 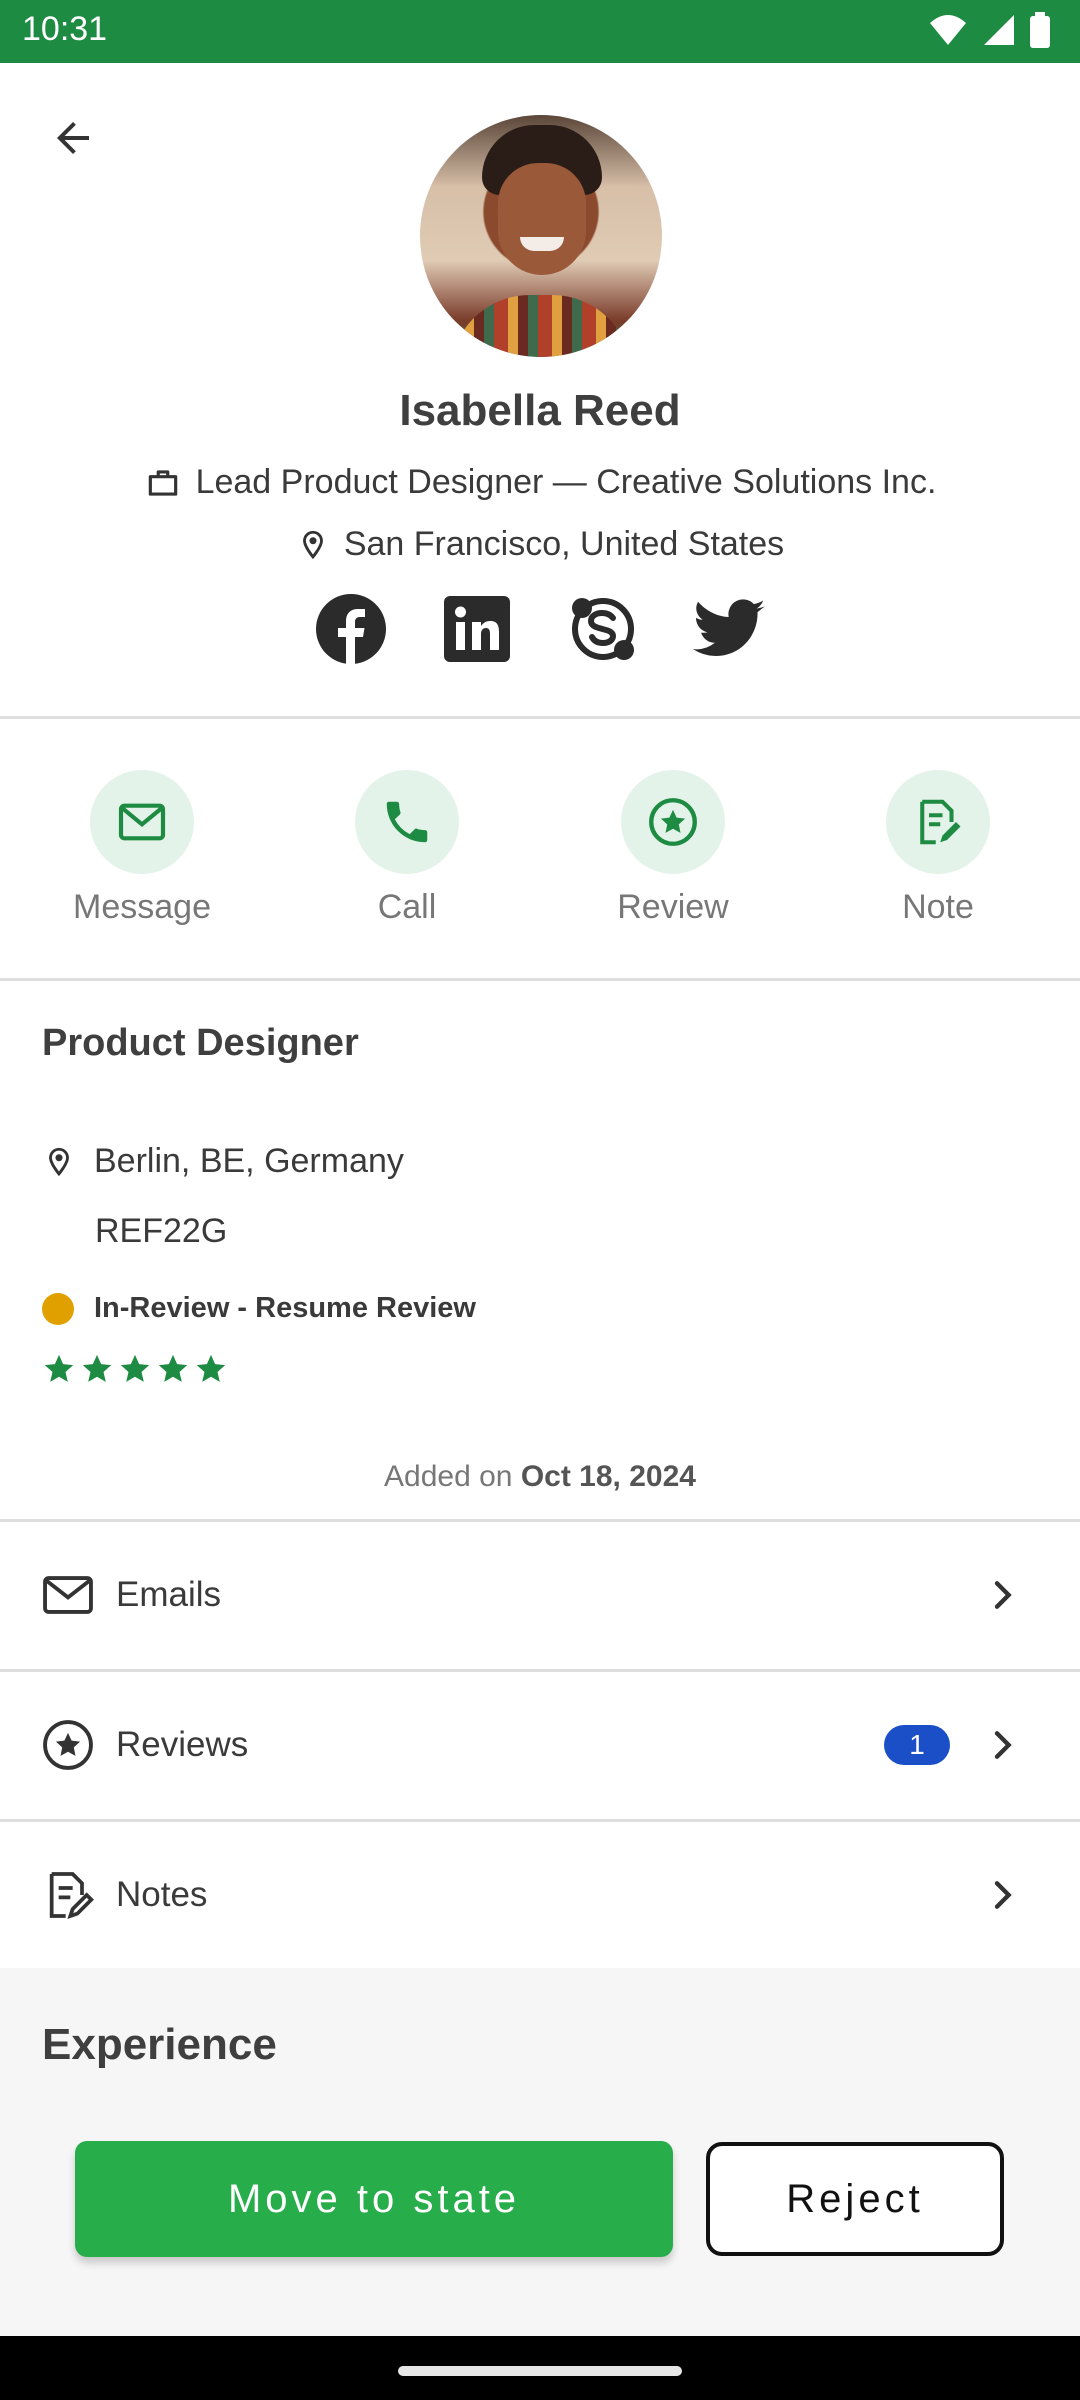 What do you see at coordinates (182, 1744) in the screenshot?
I see `reviews-label: Reviews` at bounding box center [182, 1744].